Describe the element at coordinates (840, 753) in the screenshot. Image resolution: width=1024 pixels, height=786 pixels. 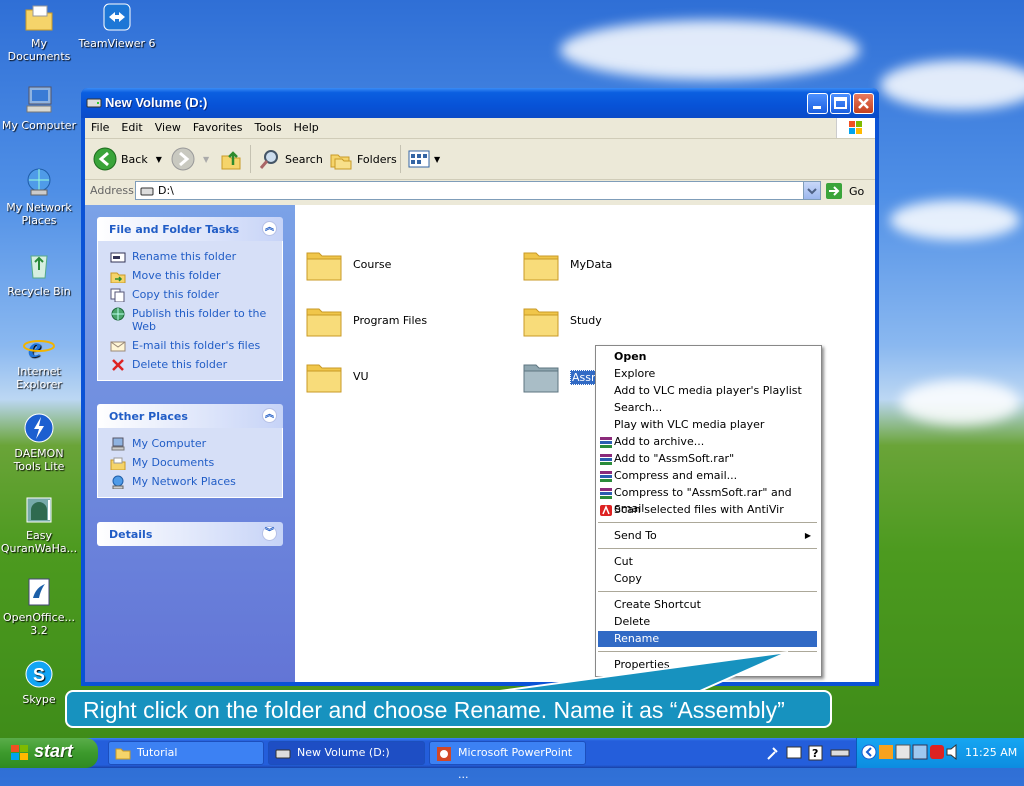
I see `hardware-icon` at that location.